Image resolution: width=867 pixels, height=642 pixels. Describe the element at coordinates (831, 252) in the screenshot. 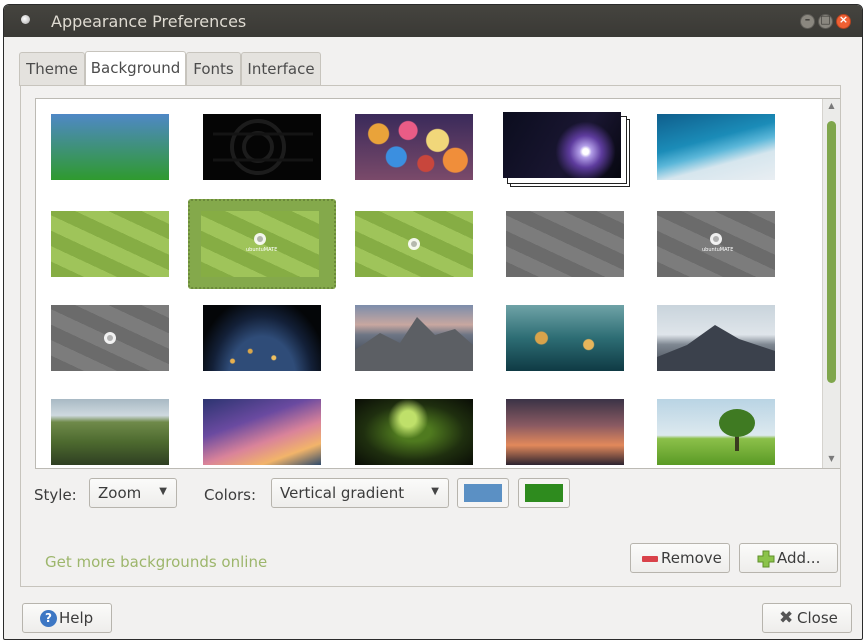

I see `scrollbar-thumb` at that location.